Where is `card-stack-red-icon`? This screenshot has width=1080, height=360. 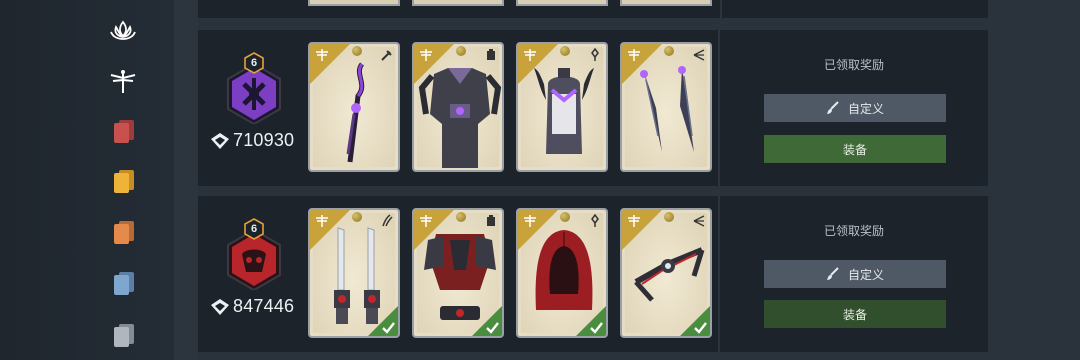
card-stack-red-icon is located at coordinates (123, 131).